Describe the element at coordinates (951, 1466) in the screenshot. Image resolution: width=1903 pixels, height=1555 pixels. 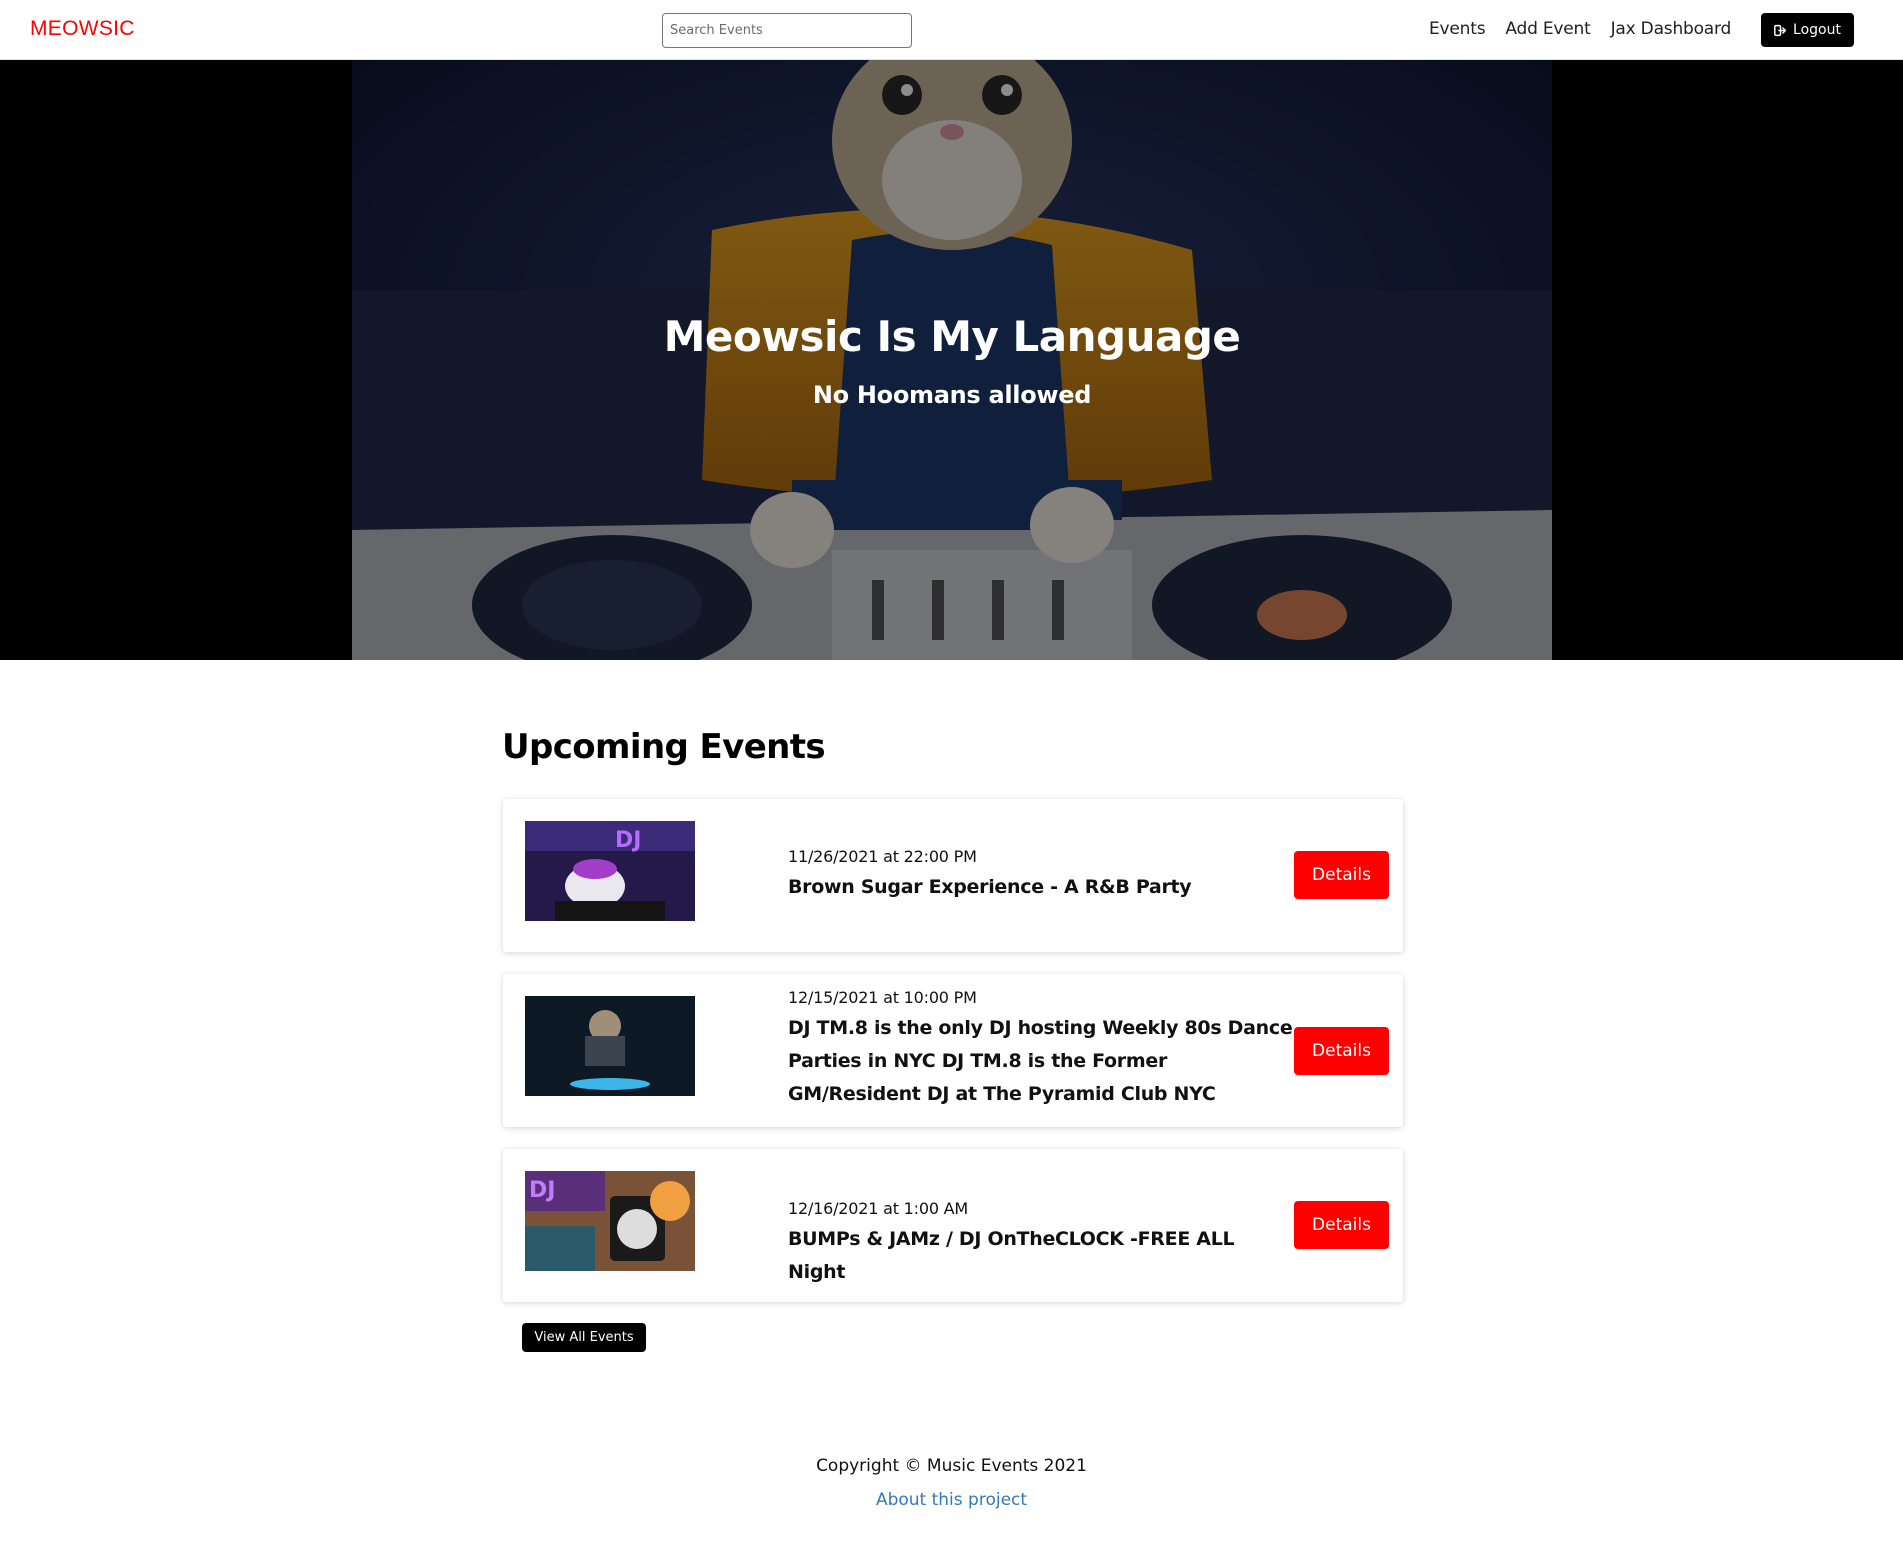
I see `copyright-text: Copyright © Music Events 2021` at that location.